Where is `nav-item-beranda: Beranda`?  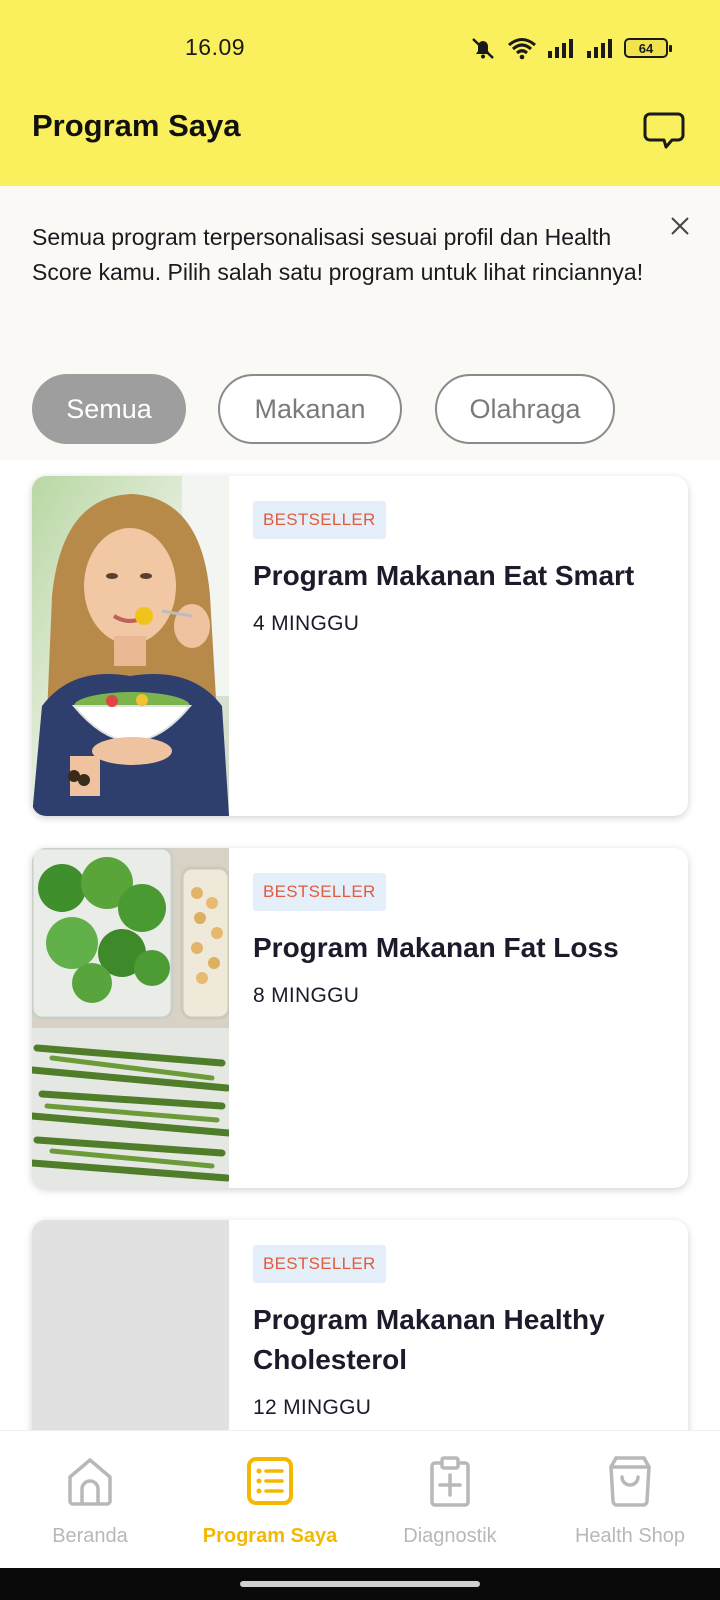
nav-item-beranda: Beranda is located at coordinates (90, 1500).